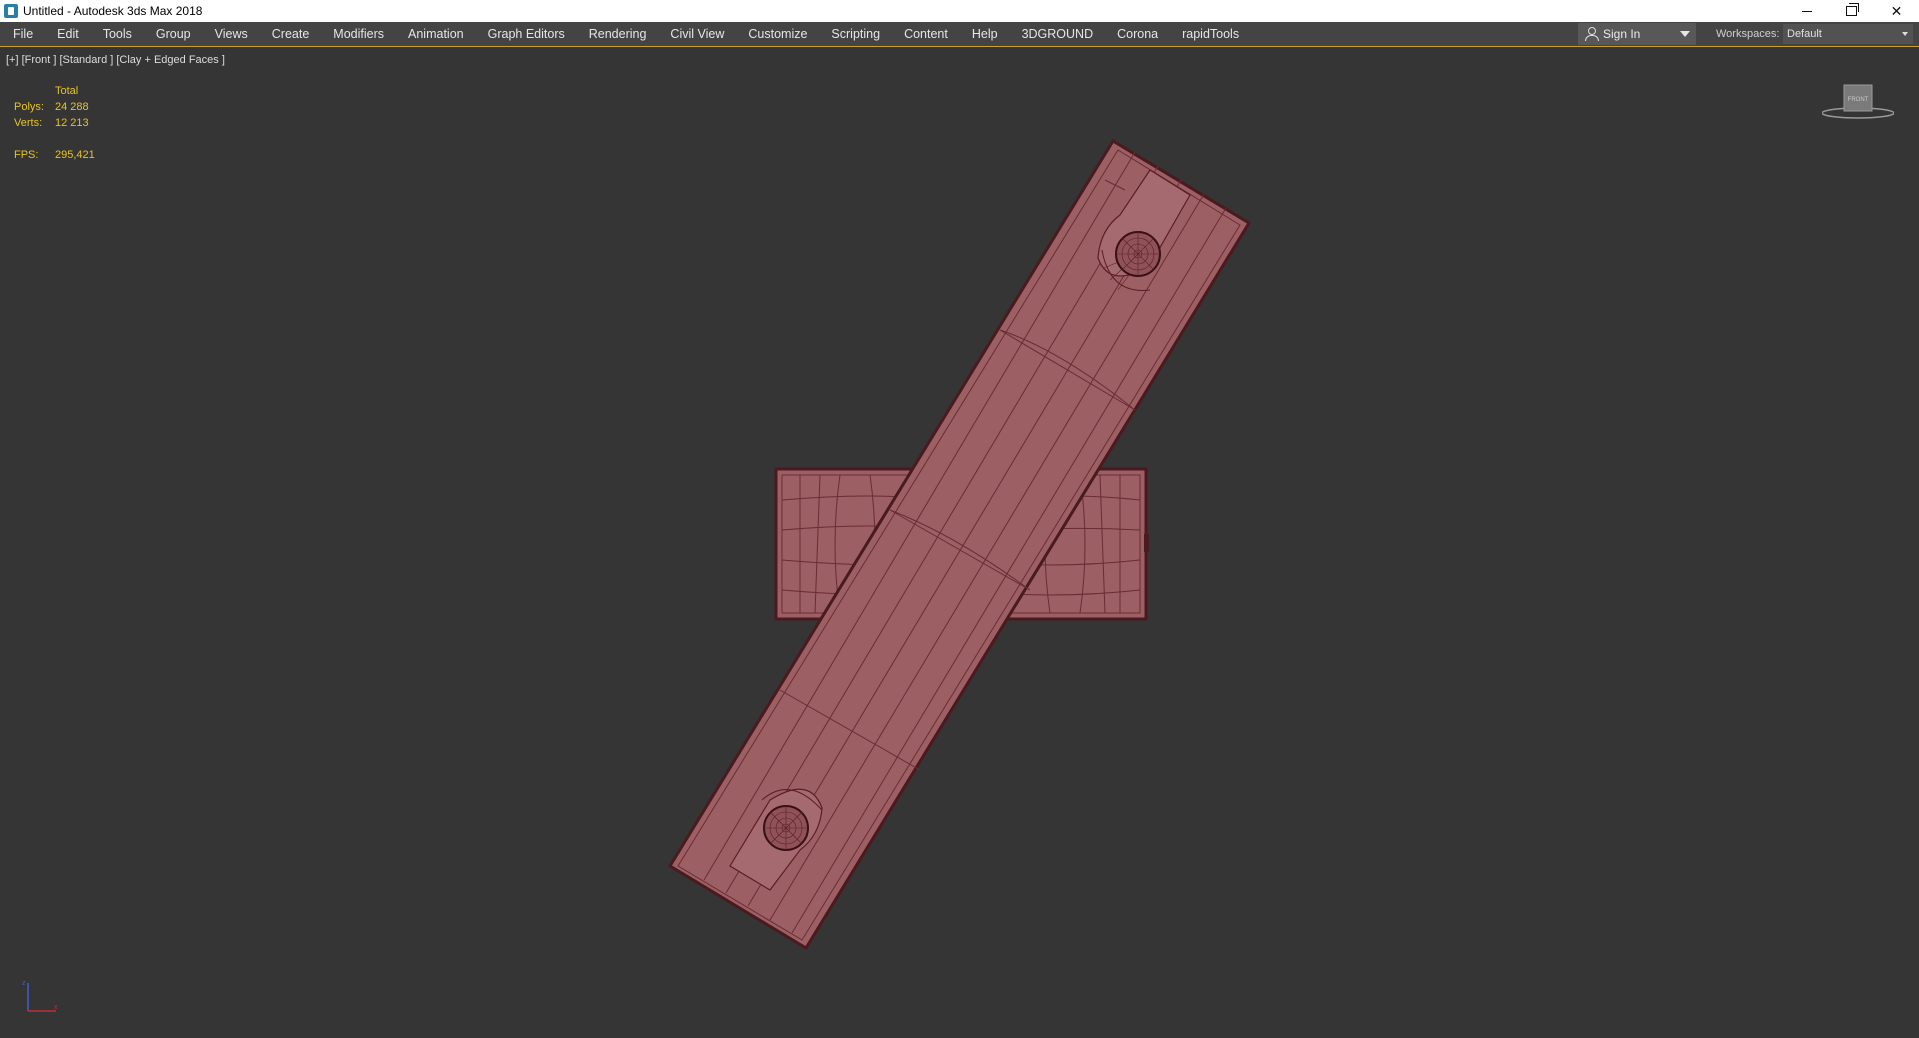 This screenshot has height=1038, width=1919. What do you see at coordinates (1848, 34) in the screenshot?
I see `workspaces-select: Default` at bounding box center [1848, 34].